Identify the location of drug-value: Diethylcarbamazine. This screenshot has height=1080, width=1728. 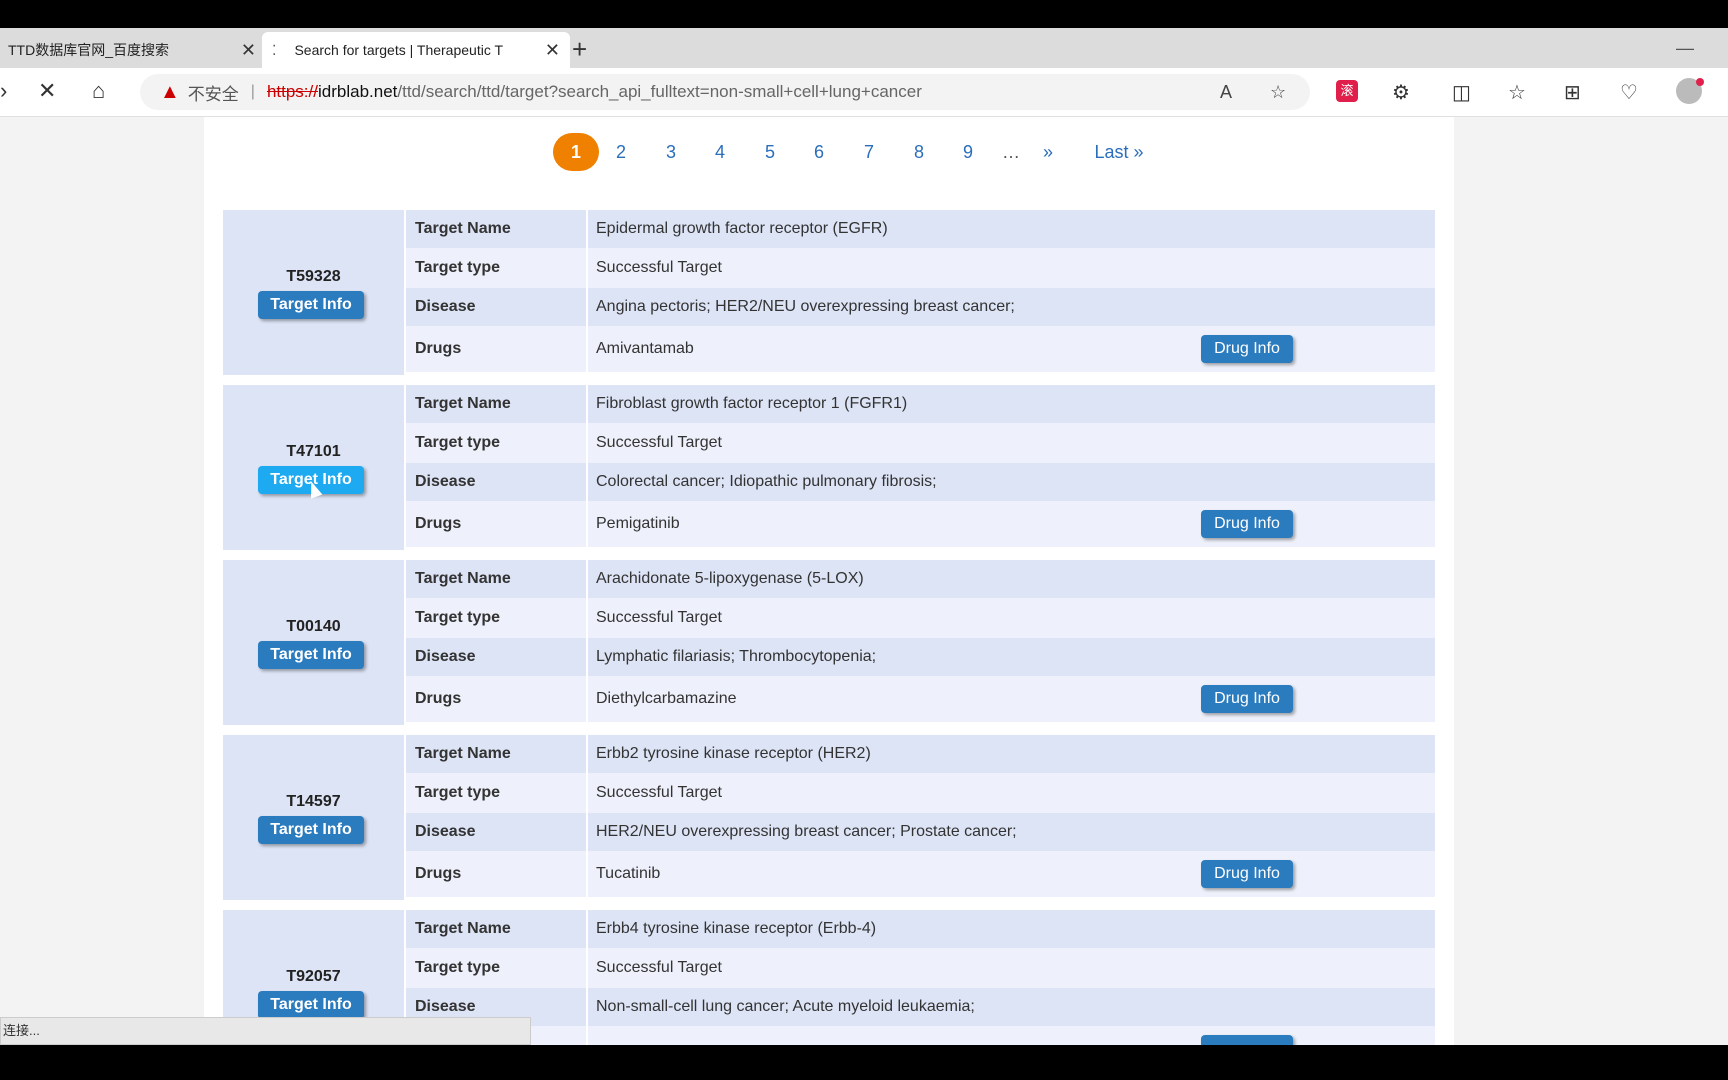
(666, 698).